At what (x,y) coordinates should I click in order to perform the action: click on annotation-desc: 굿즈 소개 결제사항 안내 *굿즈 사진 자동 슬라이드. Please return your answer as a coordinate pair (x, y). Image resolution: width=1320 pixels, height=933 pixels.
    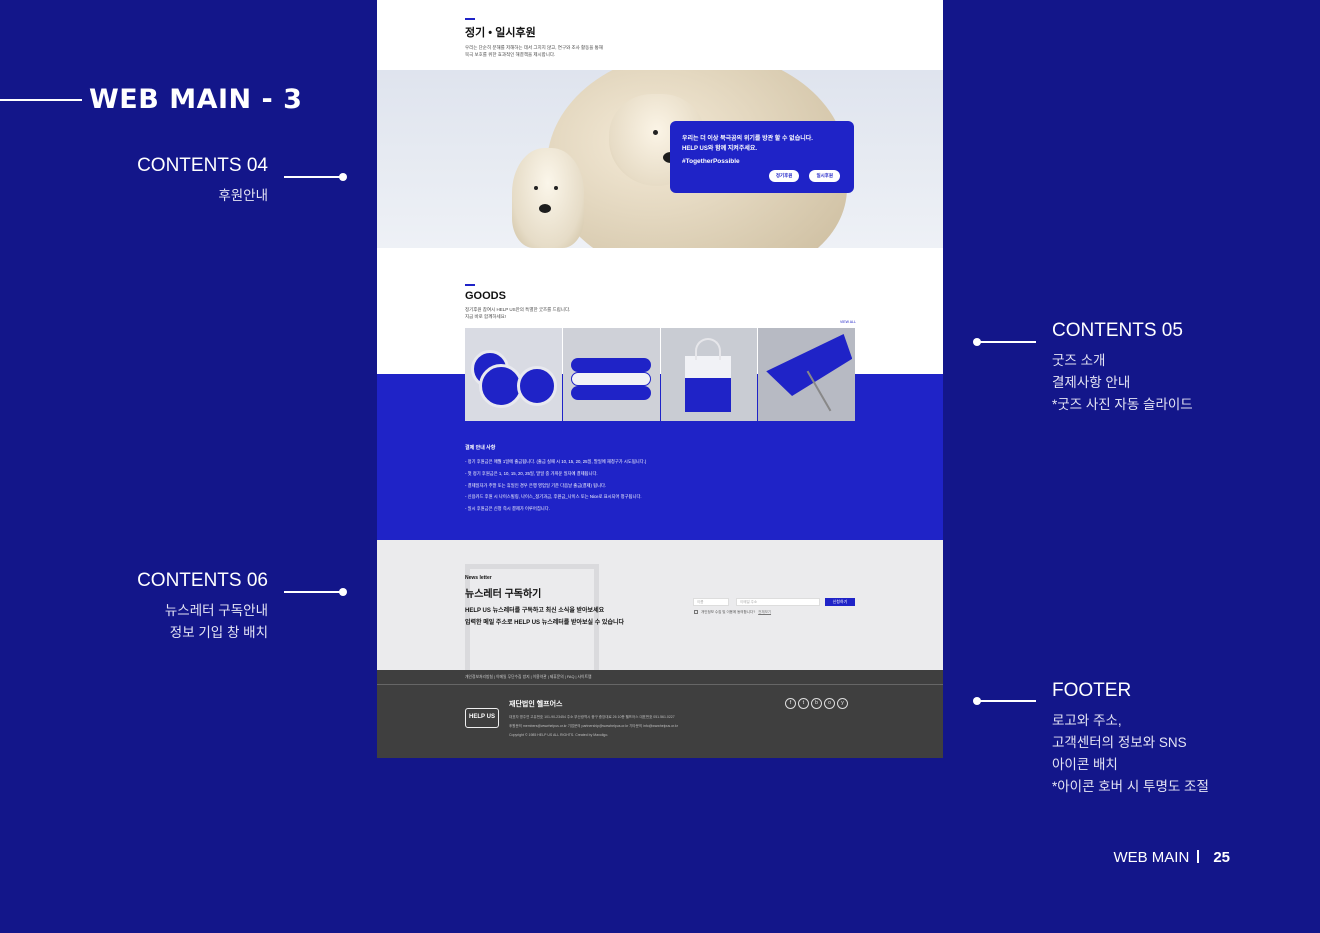
    Looking at the image, I should click on (1122, 382).